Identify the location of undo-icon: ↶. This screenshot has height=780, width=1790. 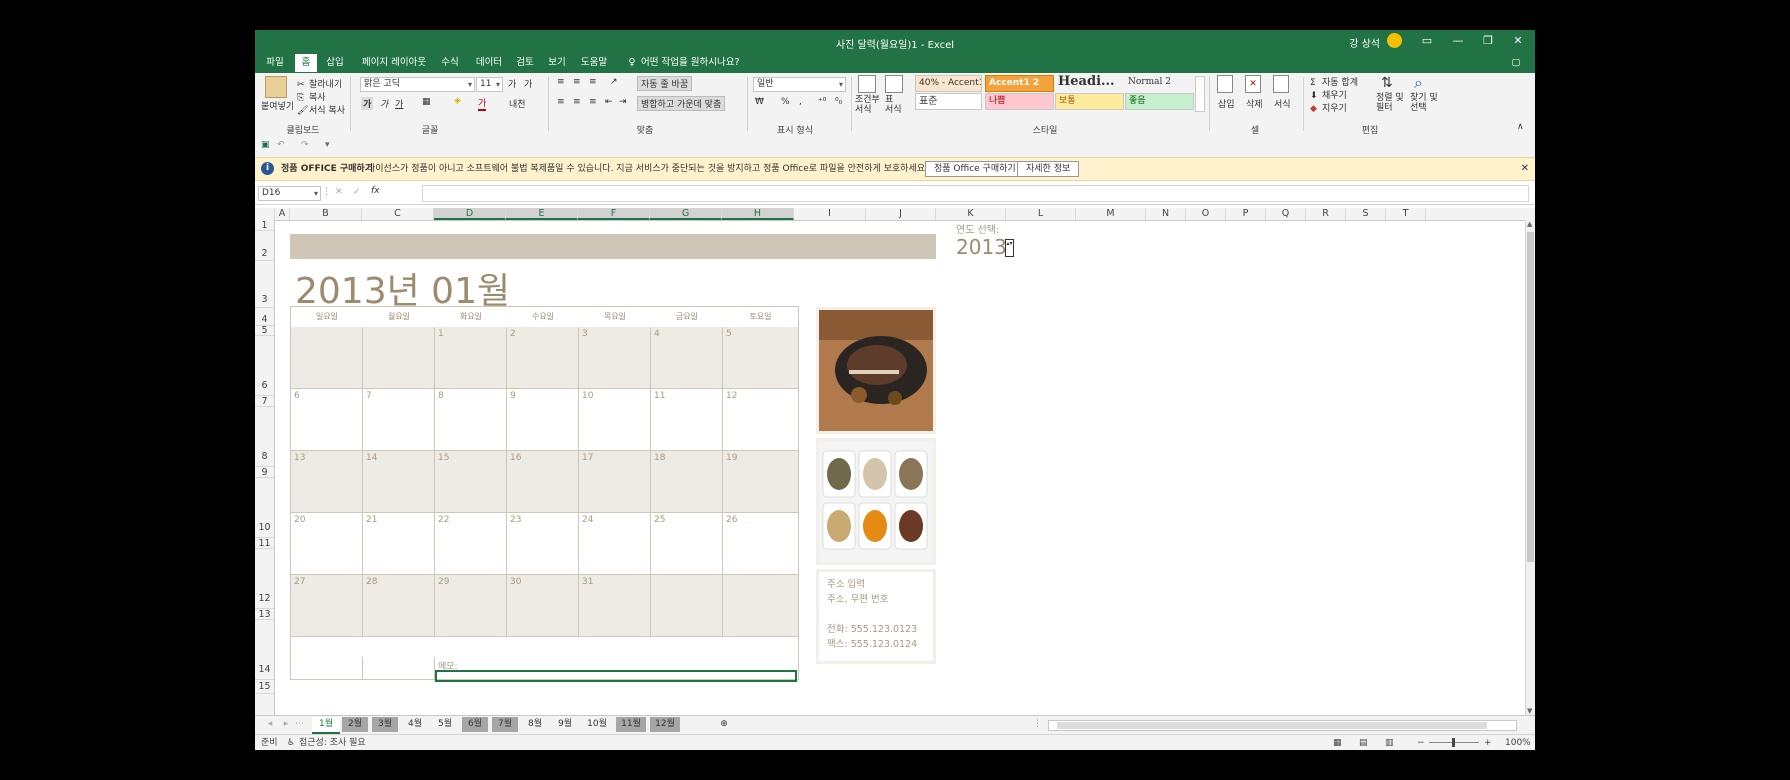
(281, 145).